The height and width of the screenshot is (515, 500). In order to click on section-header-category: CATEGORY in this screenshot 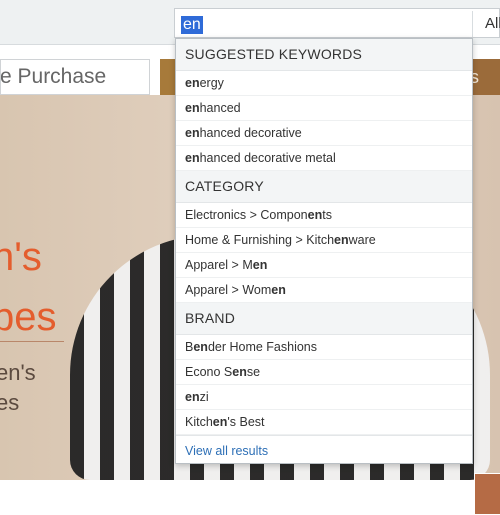, I will do `click(324, 187)`.